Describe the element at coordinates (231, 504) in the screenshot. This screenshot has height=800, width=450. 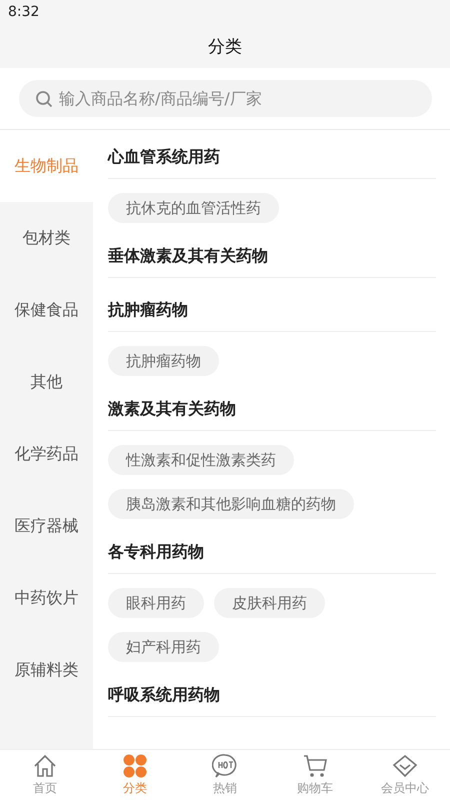
I see `subcategory-chip: 胰岛激素和其他影响血糖的药物` at that location.